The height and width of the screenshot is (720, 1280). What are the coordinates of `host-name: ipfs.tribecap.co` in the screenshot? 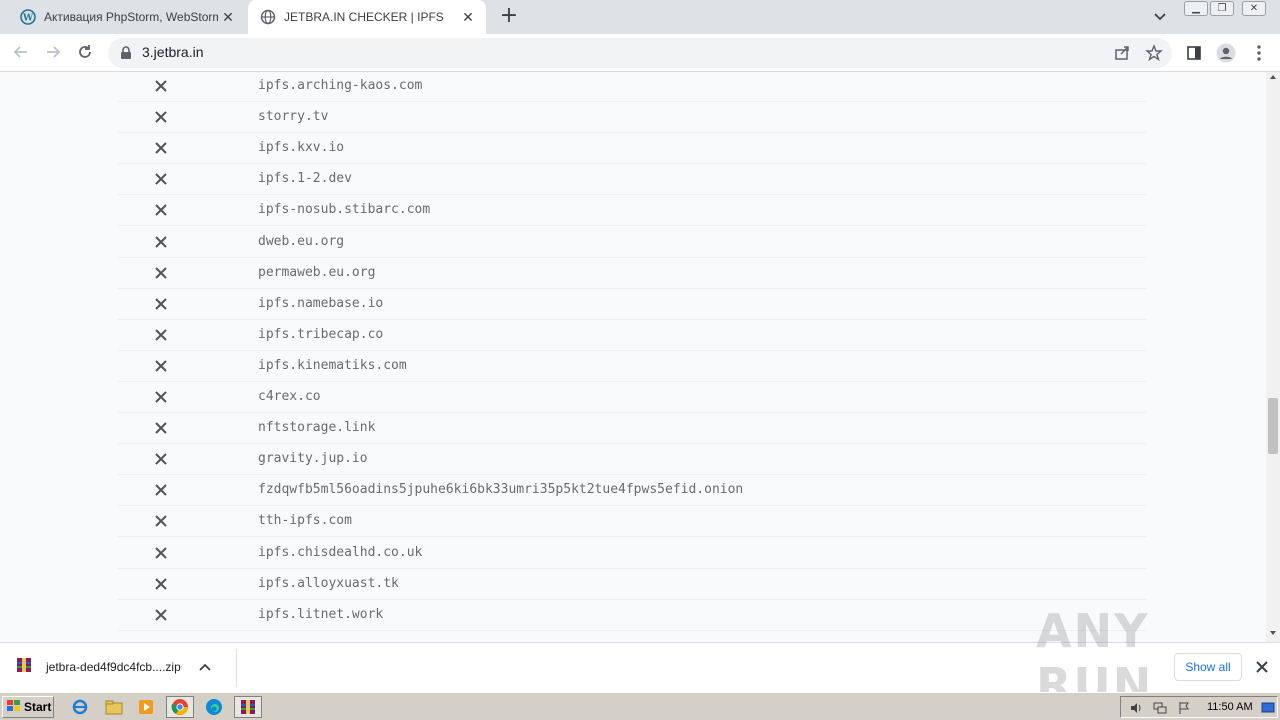 It's located at (321, 334).